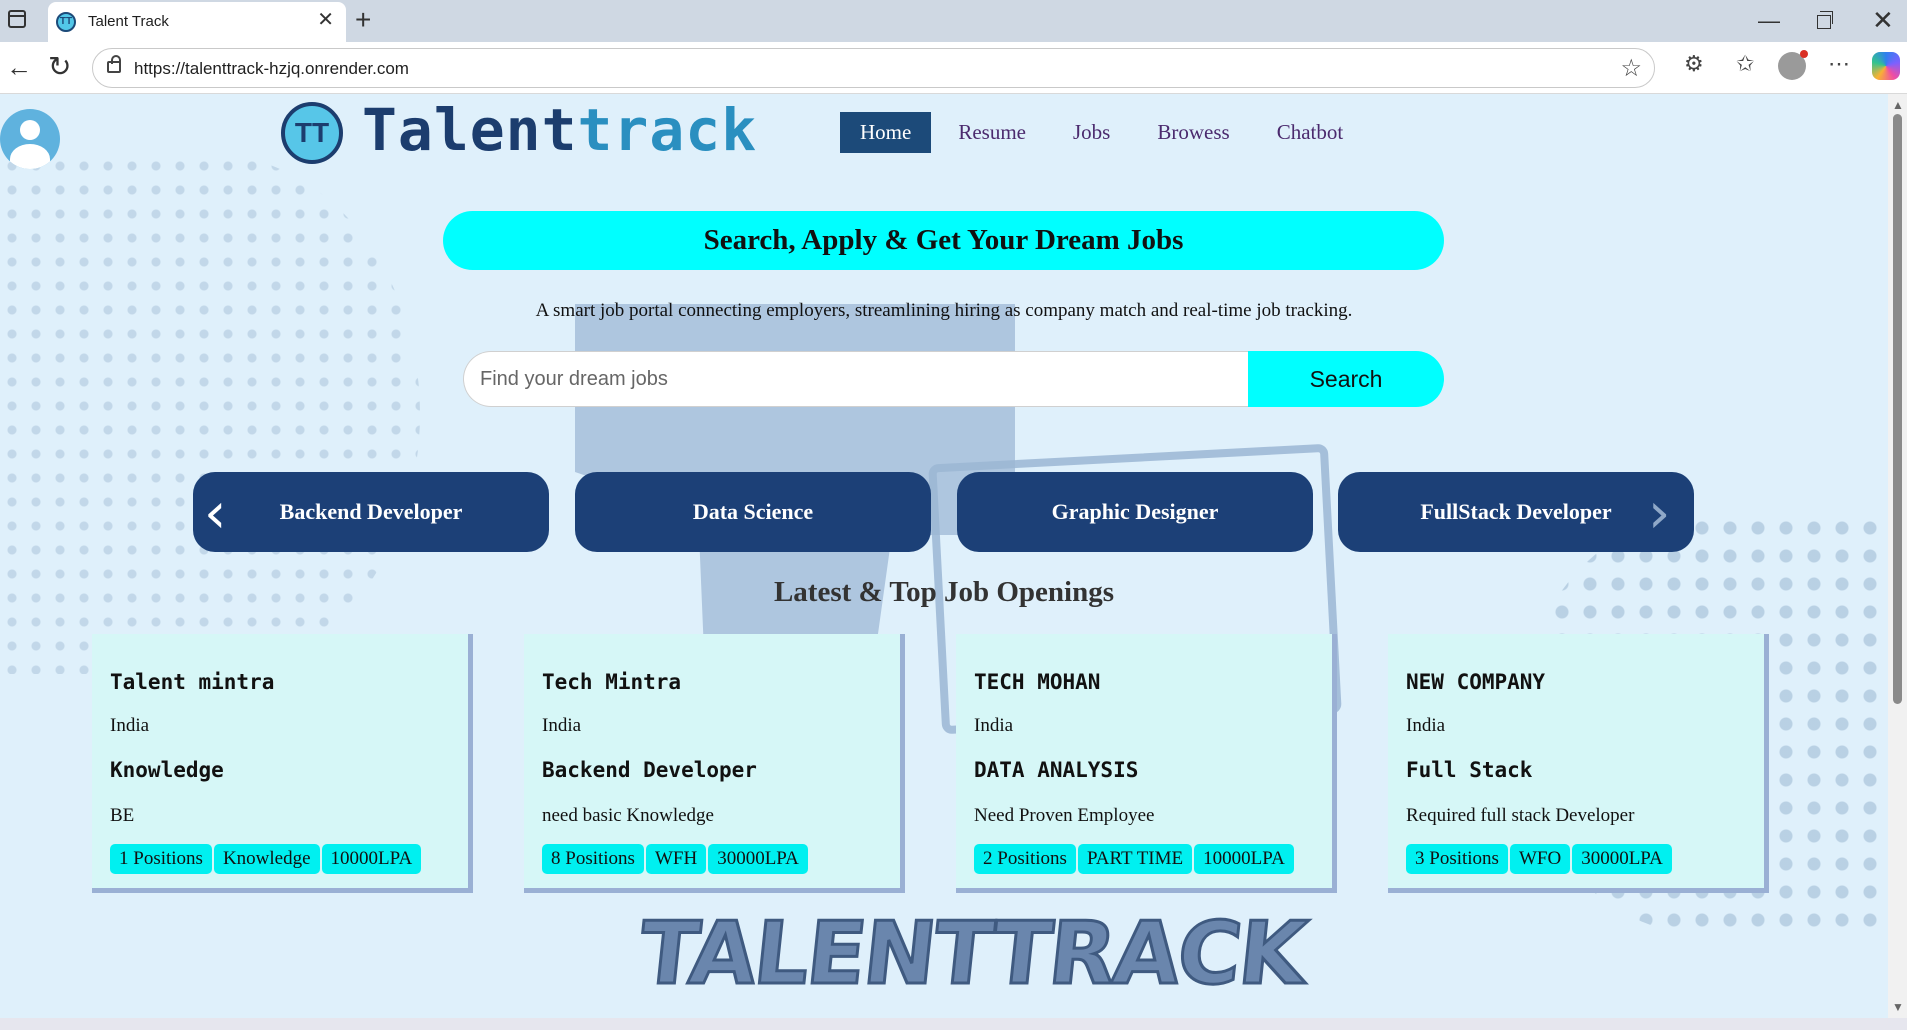  I want to click on nav-browess: Browess, so click(1193, 132).